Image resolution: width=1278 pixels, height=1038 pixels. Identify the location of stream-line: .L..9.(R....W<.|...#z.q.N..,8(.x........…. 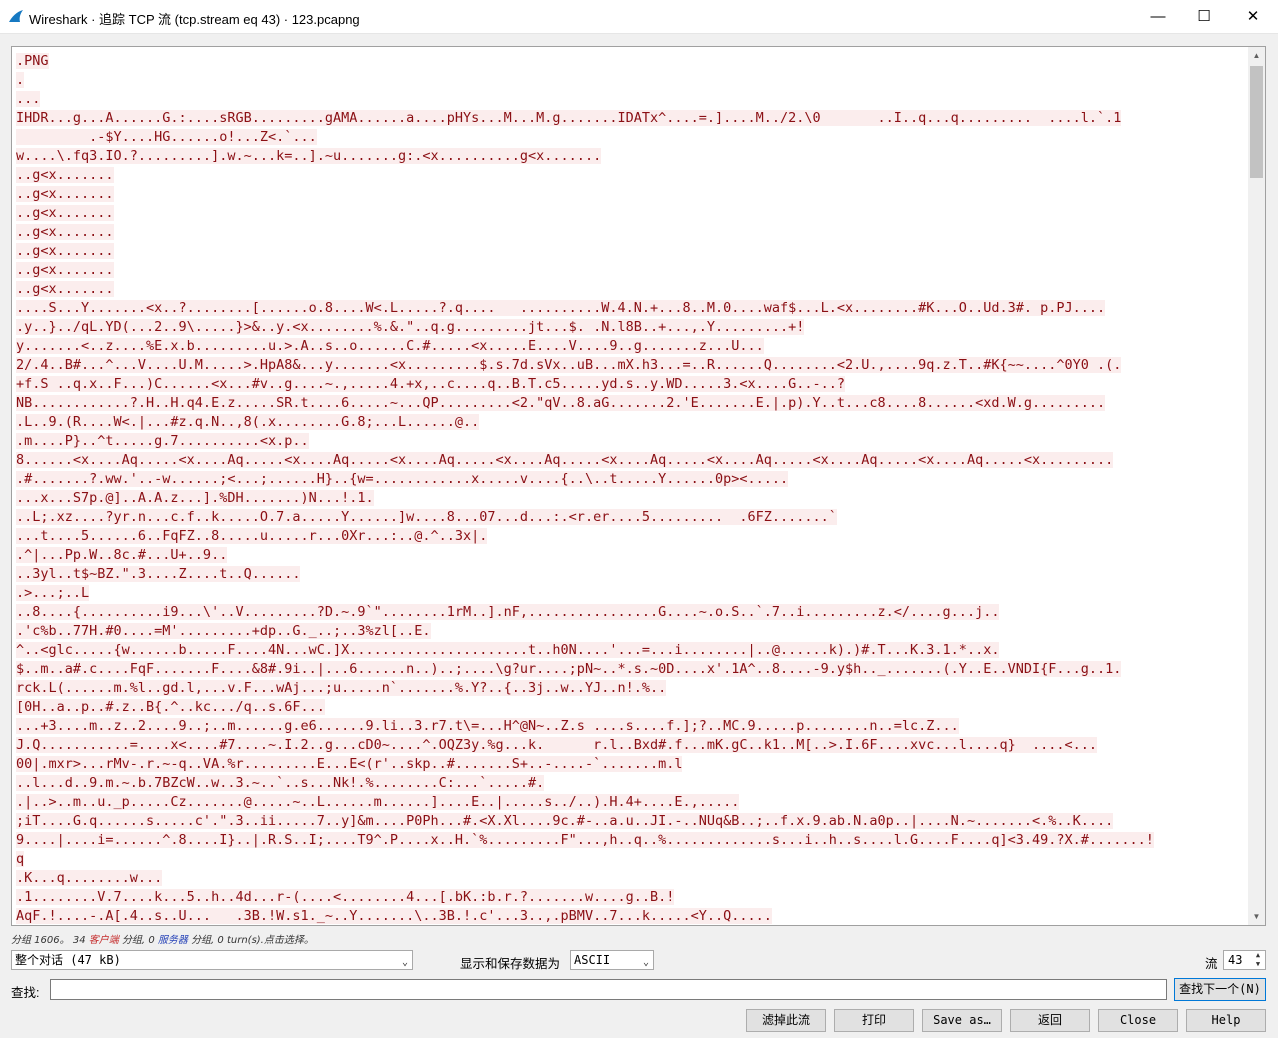
(630, 422).